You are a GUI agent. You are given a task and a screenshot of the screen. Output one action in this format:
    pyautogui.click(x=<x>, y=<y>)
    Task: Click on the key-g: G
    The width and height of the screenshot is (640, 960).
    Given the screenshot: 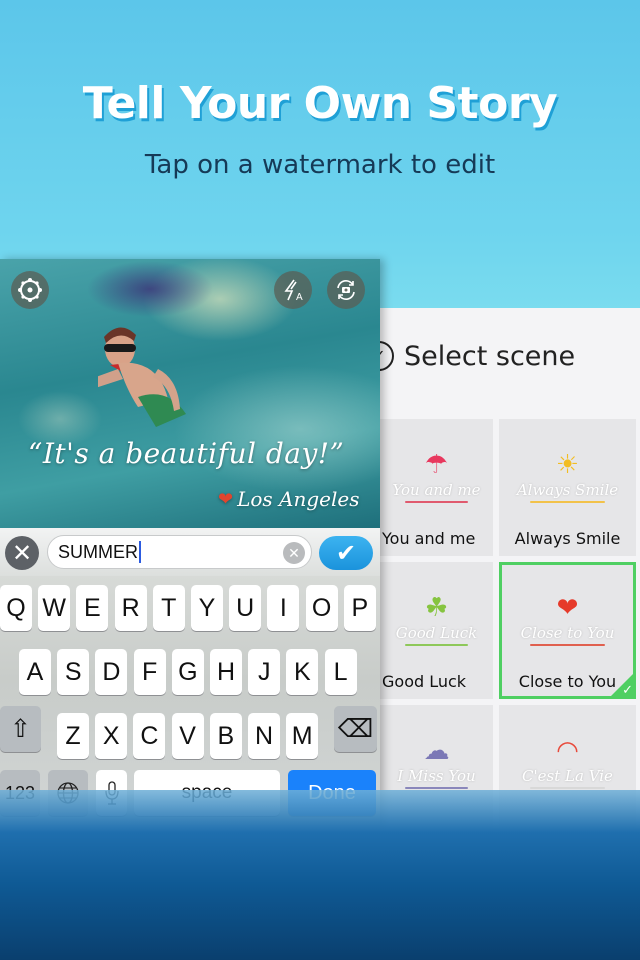 What is the action you would take?
    pyautogui.click(x=187, y=672)
    